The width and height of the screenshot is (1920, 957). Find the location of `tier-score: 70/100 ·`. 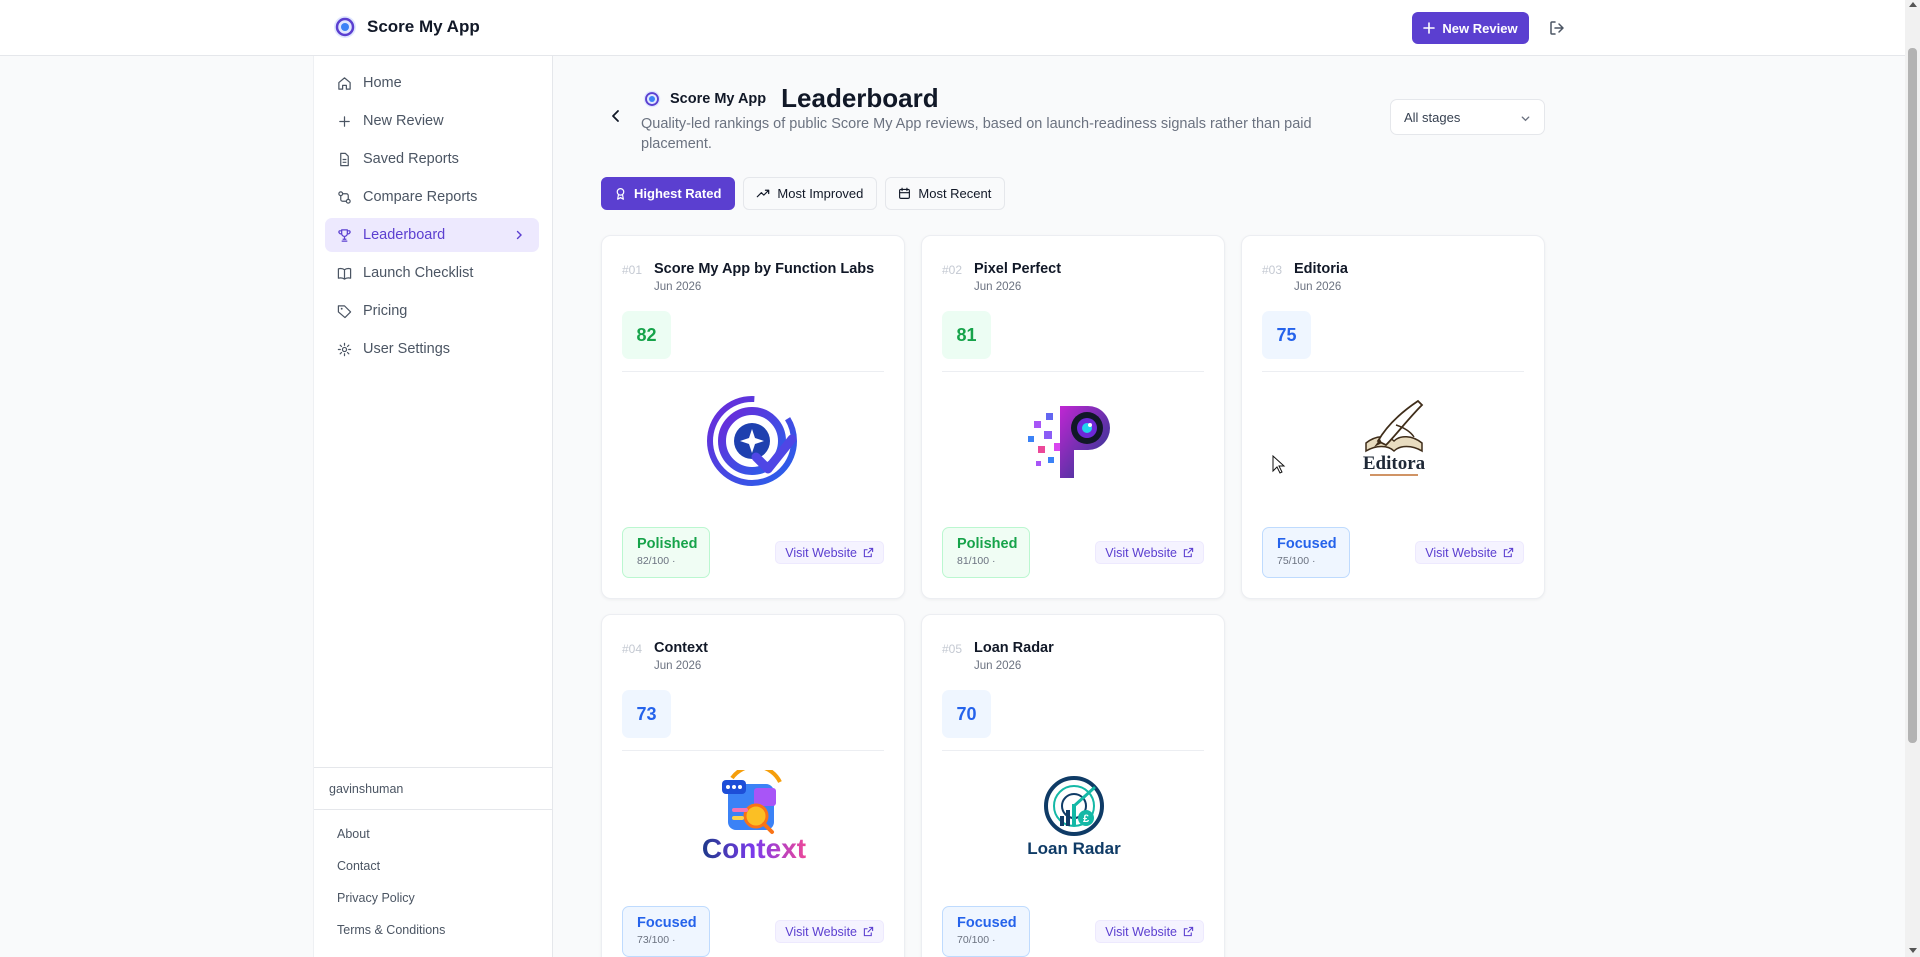

tier-score: 70/100 · is located at coordinates (976, 940).